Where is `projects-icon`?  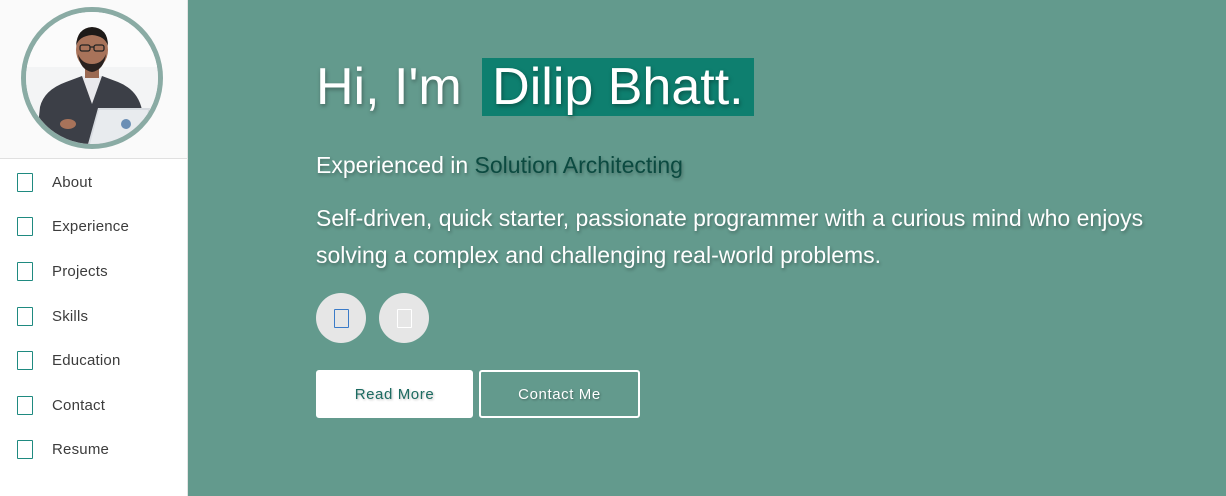
projects-icon is located at coordinates (25, 271).